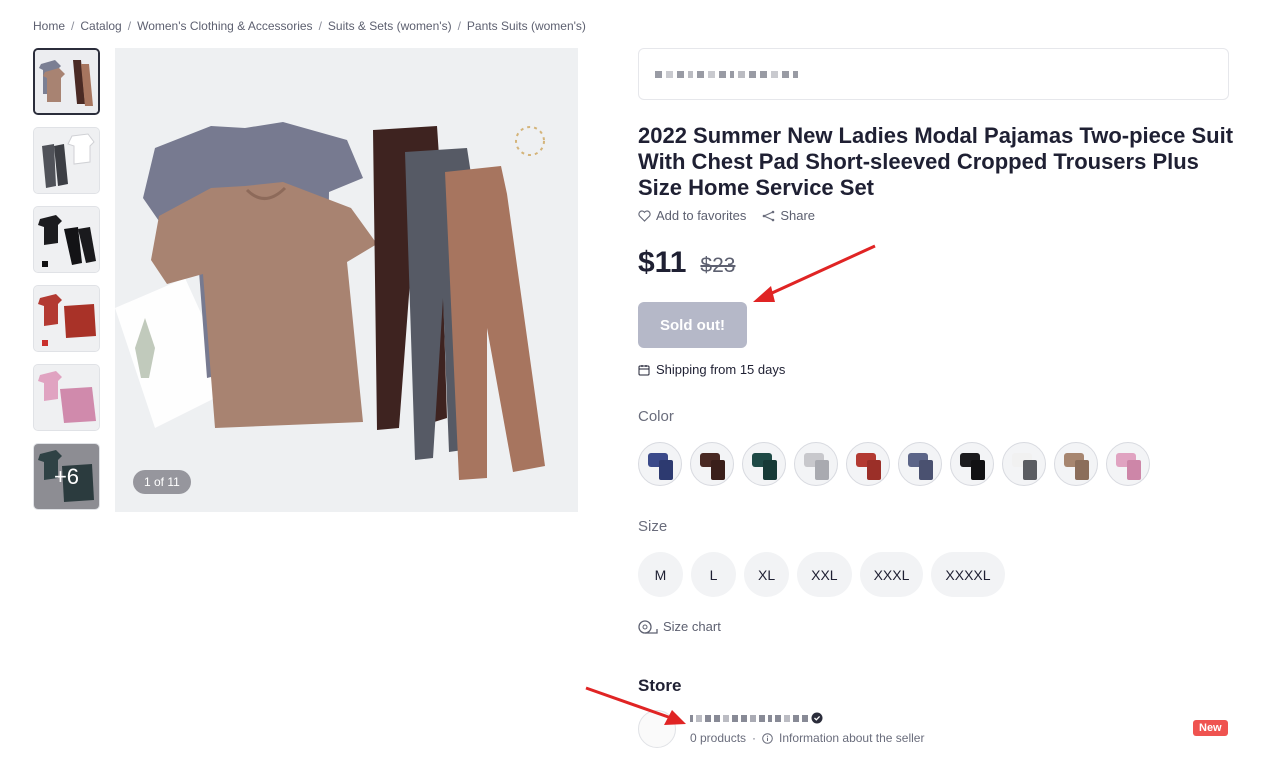 The width and height of the screenshot is (1264, 768). I want to click on size-label: Size, so click(653, 526).